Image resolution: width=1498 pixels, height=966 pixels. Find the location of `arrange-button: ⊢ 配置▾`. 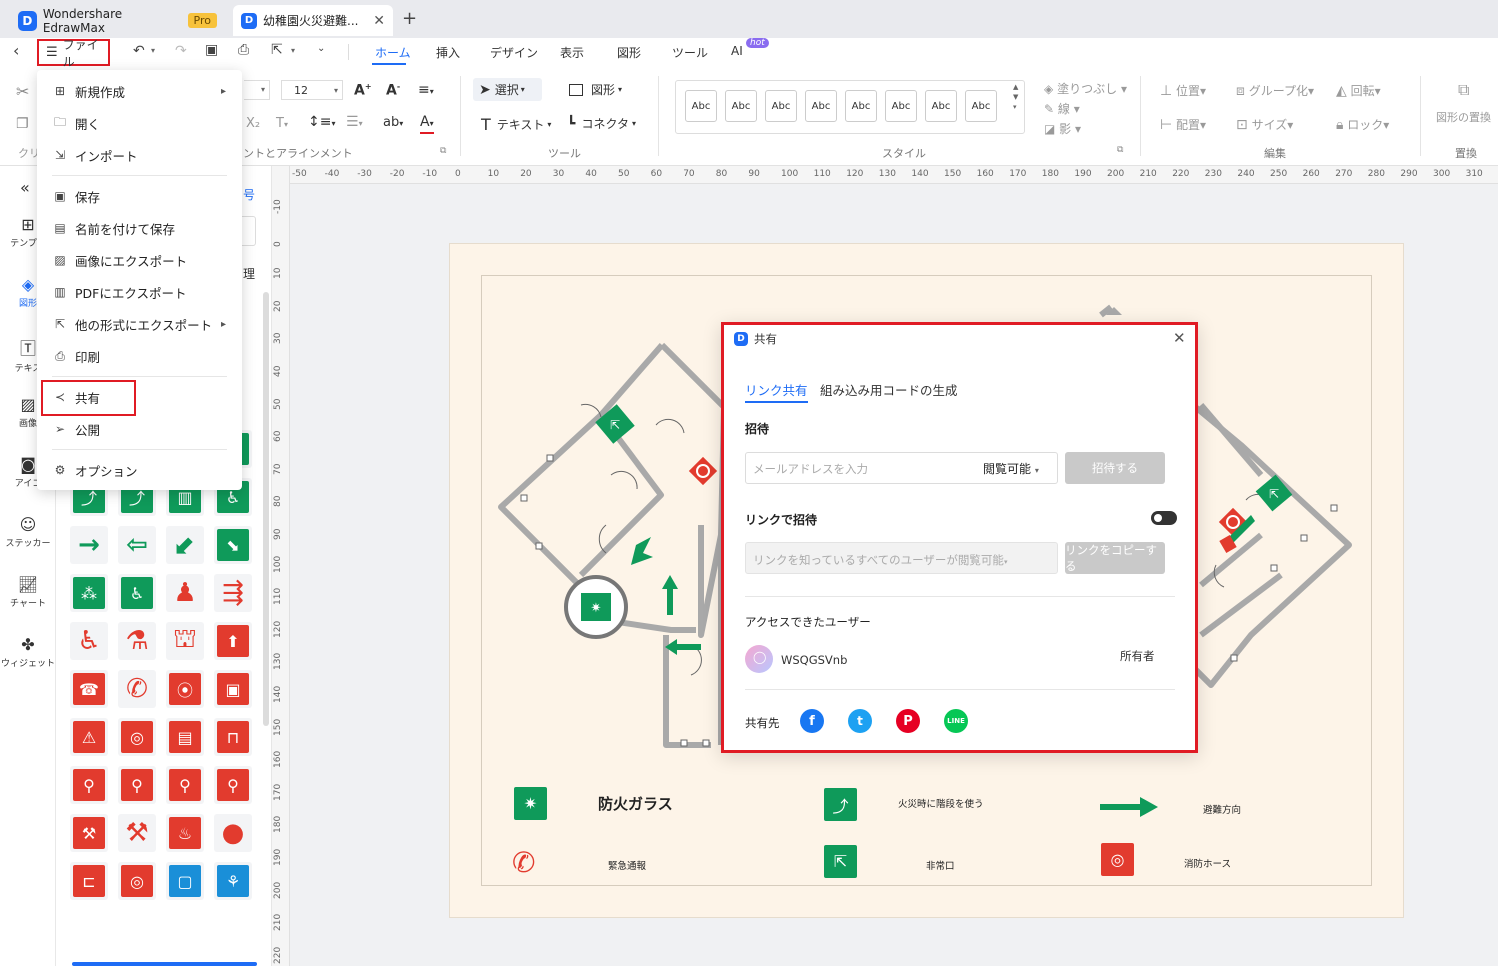

arrange-button: ⊢ 配置▾ is located at coordinates (1183, 124).